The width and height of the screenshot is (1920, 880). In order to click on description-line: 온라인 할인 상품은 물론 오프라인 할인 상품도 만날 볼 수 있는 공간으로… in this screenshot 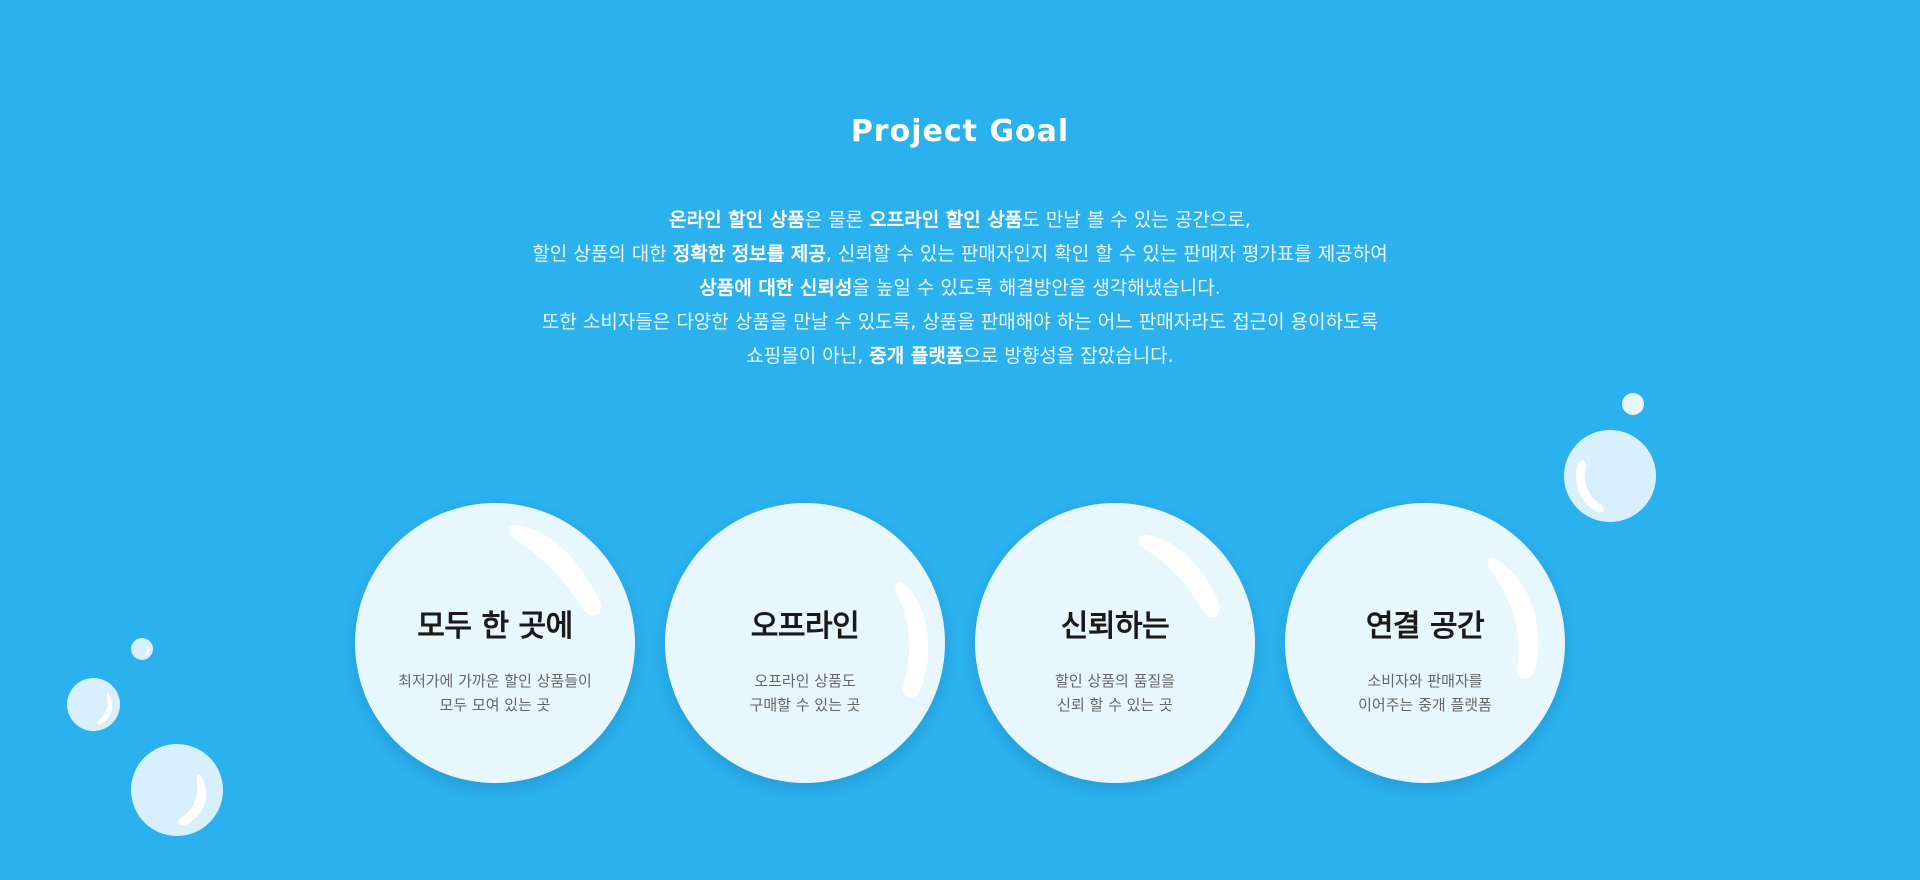, I will do `click(960, 220)`.